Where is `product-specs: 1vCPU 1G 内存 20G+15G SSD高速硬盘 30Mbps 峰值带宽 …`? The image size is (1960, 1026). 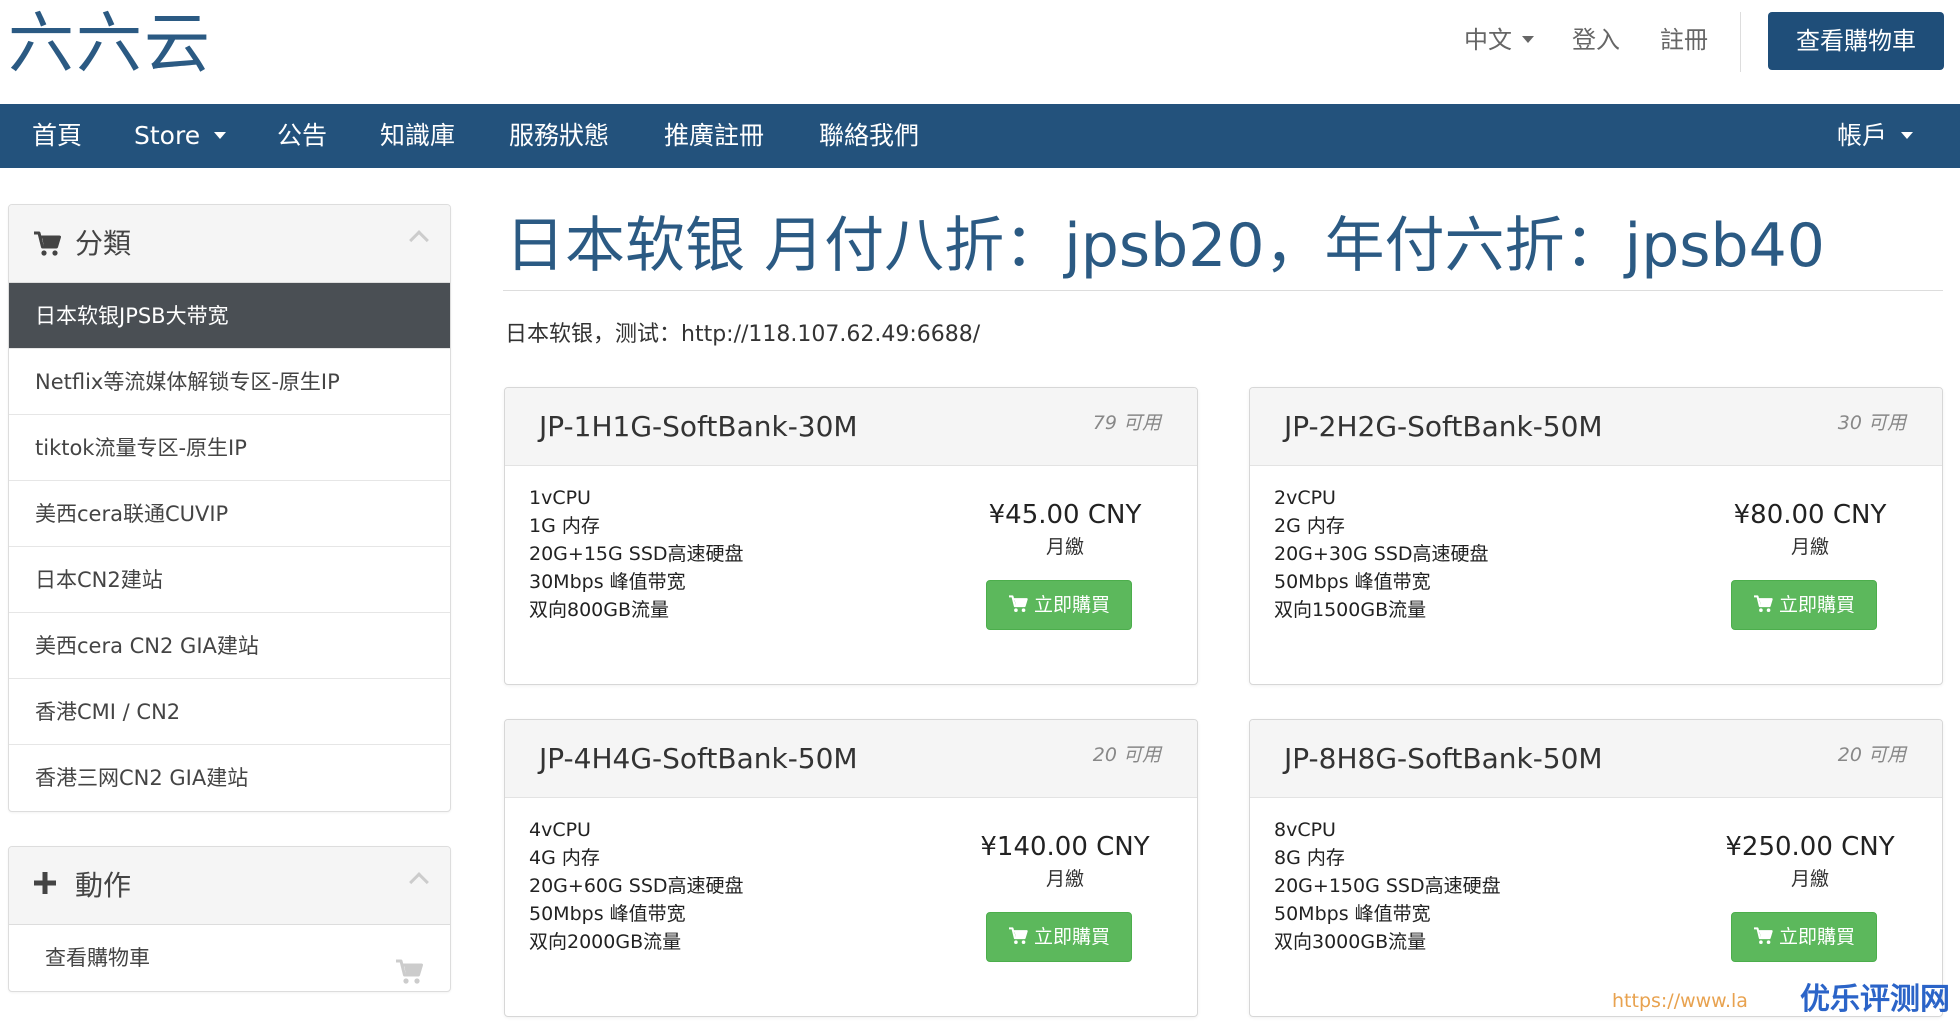
product-specs: 1vCPU 1G 内存 20G+15G SSD高速硬盘 30Mbps 峰值带宽 … is located at coordinates (636, 554).